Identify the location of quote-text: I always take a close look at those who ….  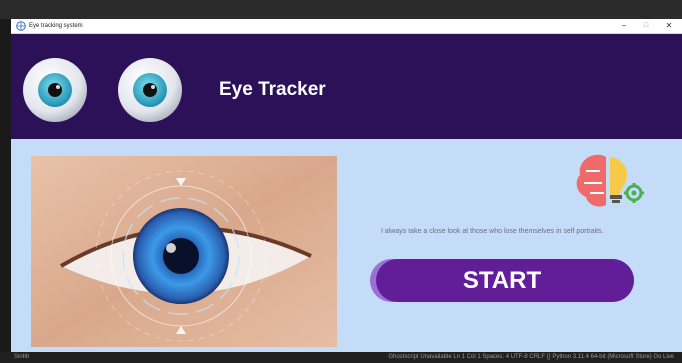
(492, 231).